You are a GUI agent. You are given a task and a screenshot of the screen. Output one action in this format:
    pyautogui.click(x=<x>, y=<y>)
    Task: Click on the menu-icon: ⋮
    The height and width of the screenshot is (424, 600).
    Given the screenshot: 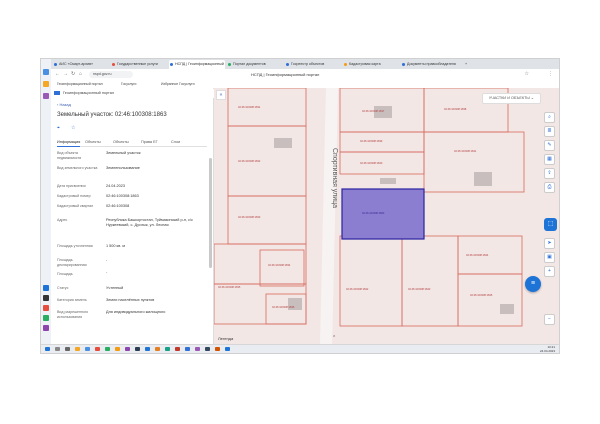 What is the action you would take?
    pyautogui.click(x=550, y=74)
    